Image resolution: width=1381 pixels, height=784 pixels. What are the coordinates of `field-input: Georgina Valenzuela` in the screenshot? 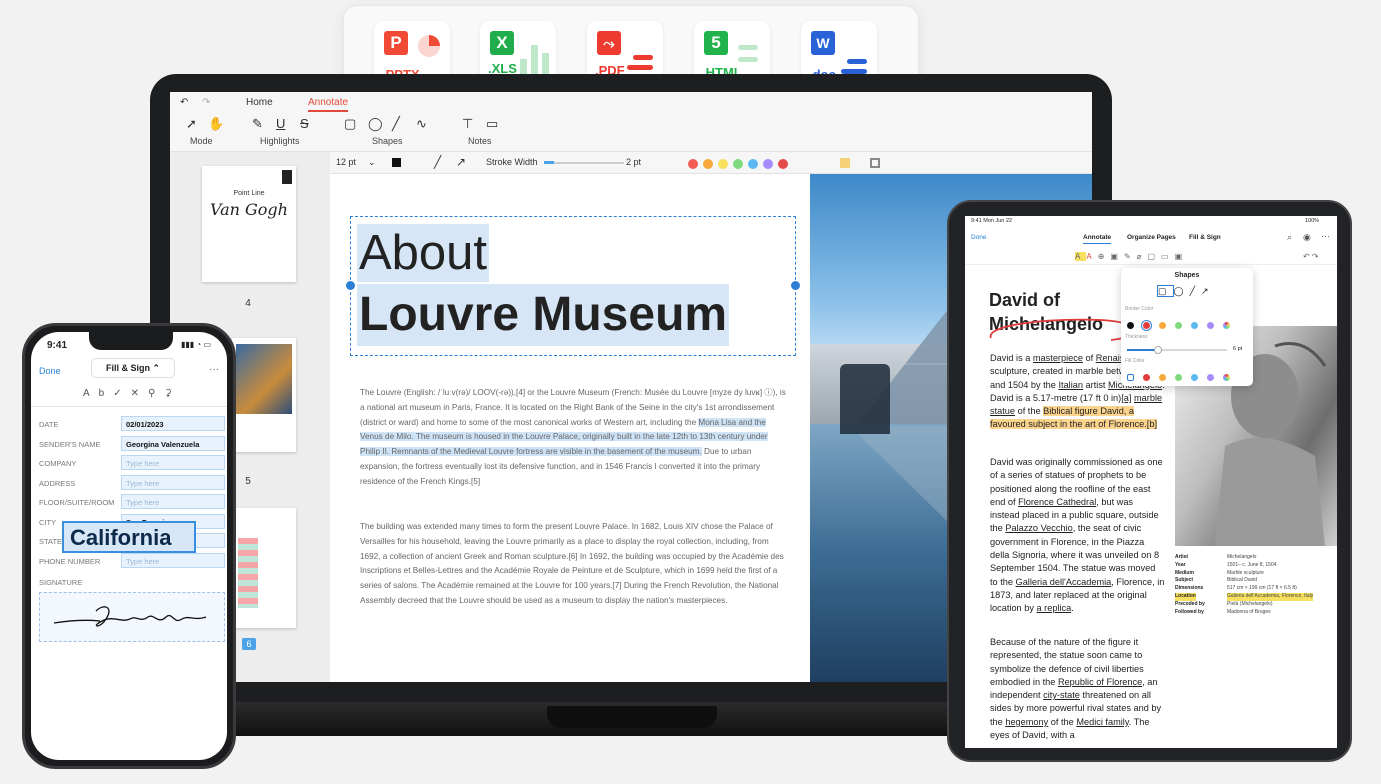 It's located at (173, 443).